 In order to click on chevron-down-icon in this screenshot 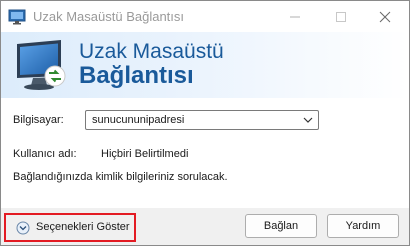, I will do `click(308, 120)`.